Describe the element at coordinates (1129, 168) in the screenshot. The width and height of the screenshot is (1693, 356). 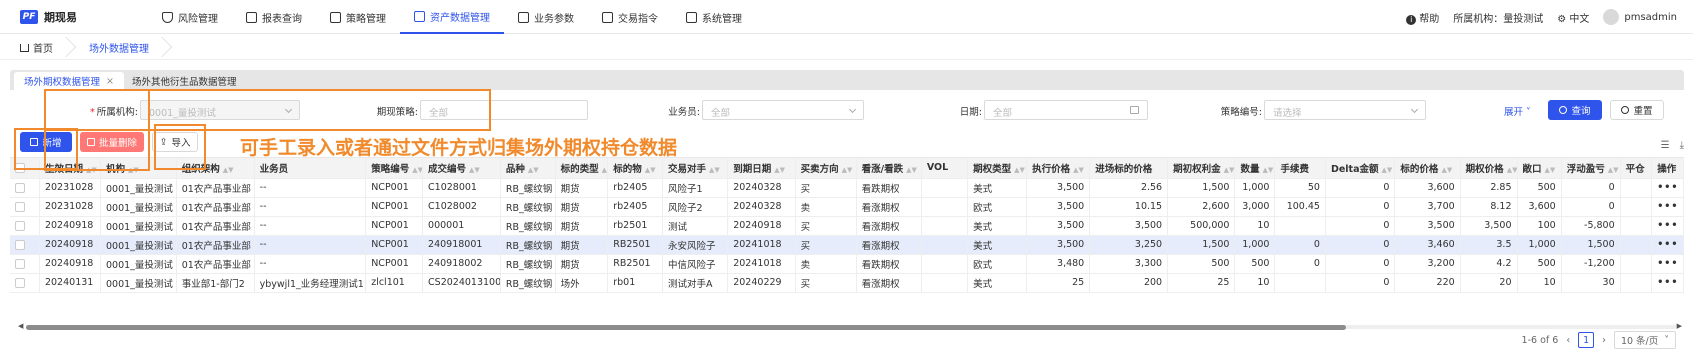
I see `column-header: 进场标的价格` at that location.